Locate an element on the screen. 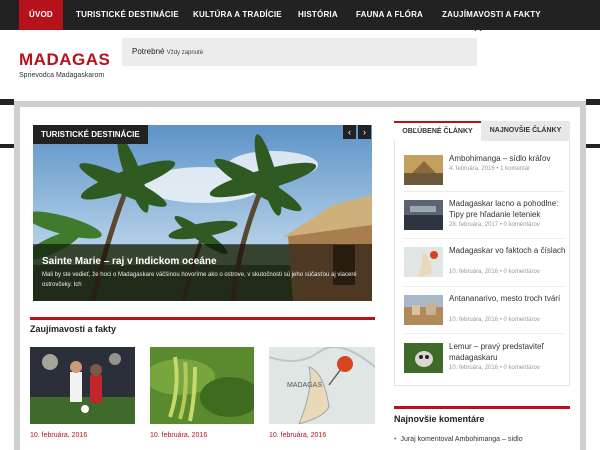 This screenshot has width=600, height=450. comment-item: • Juraj komentoval Ambohimanga – sídlo is located at coordinates (458, 439).